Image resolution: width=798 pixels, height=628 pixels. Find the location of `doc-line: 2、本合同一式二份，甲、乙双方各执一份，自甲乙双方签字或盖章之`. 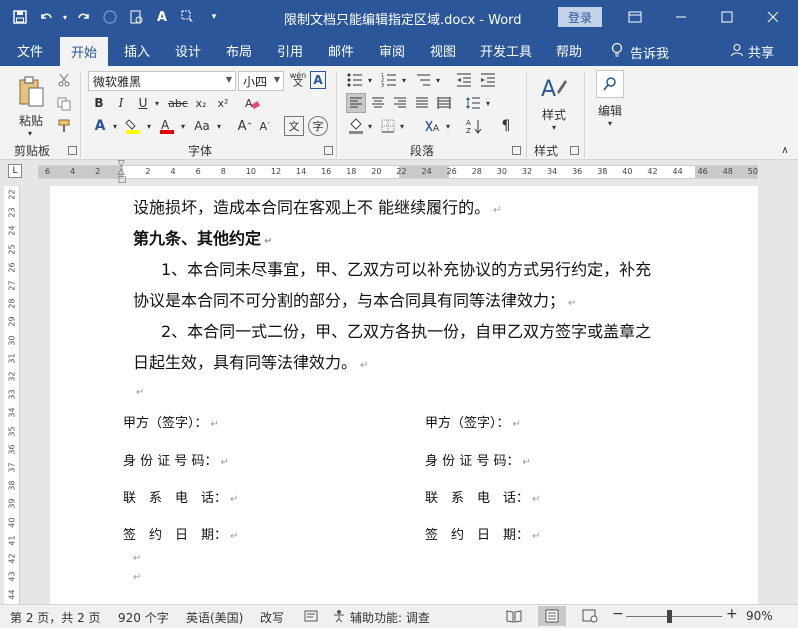

doc-line: 2、本合同一式二份，甲、乙双方各执一份，自甲乙双方签字或盖章之 is located at coordinates (406, 330).